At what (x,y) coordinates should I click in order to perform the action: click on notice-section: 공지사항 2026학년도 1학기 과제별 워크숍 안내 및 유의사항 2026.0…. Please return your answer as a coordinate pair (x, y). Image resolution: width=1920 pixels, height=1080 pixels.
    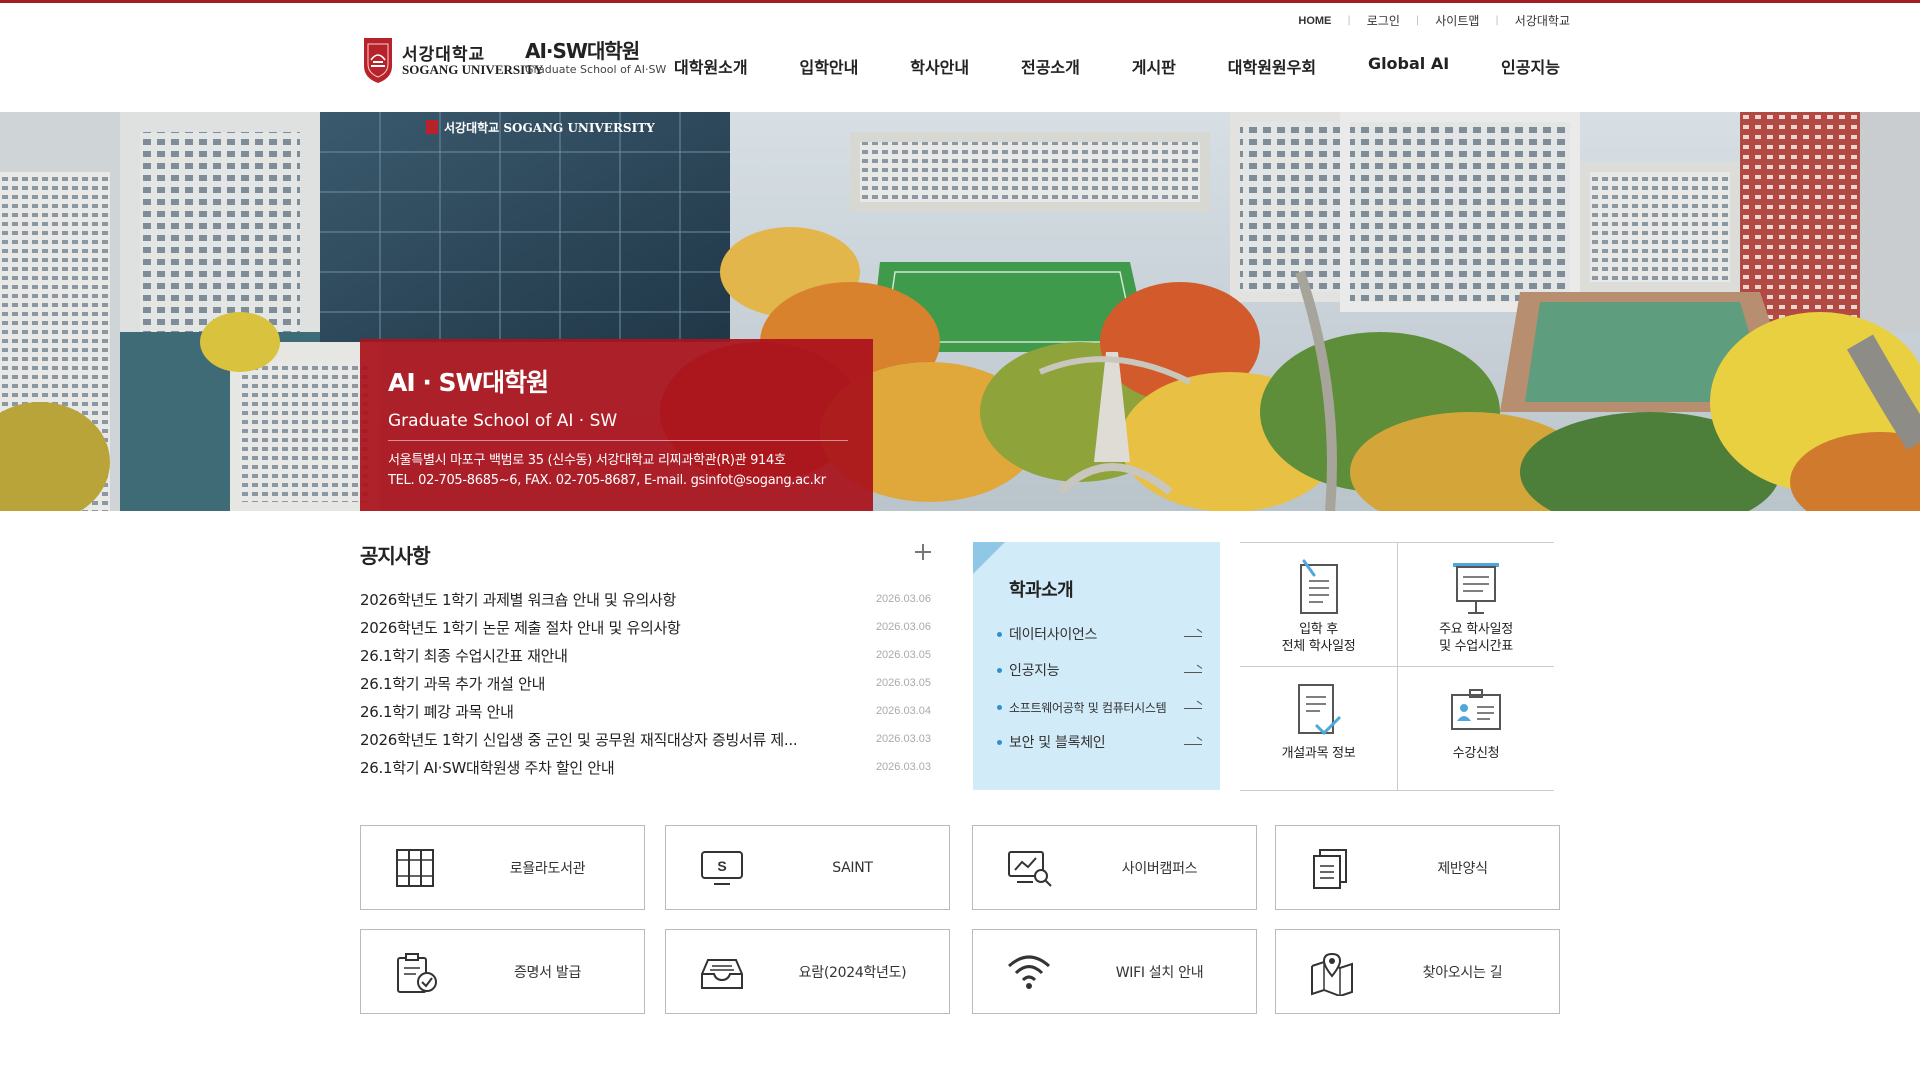
    Looking at the image, I should click on (645, 660).